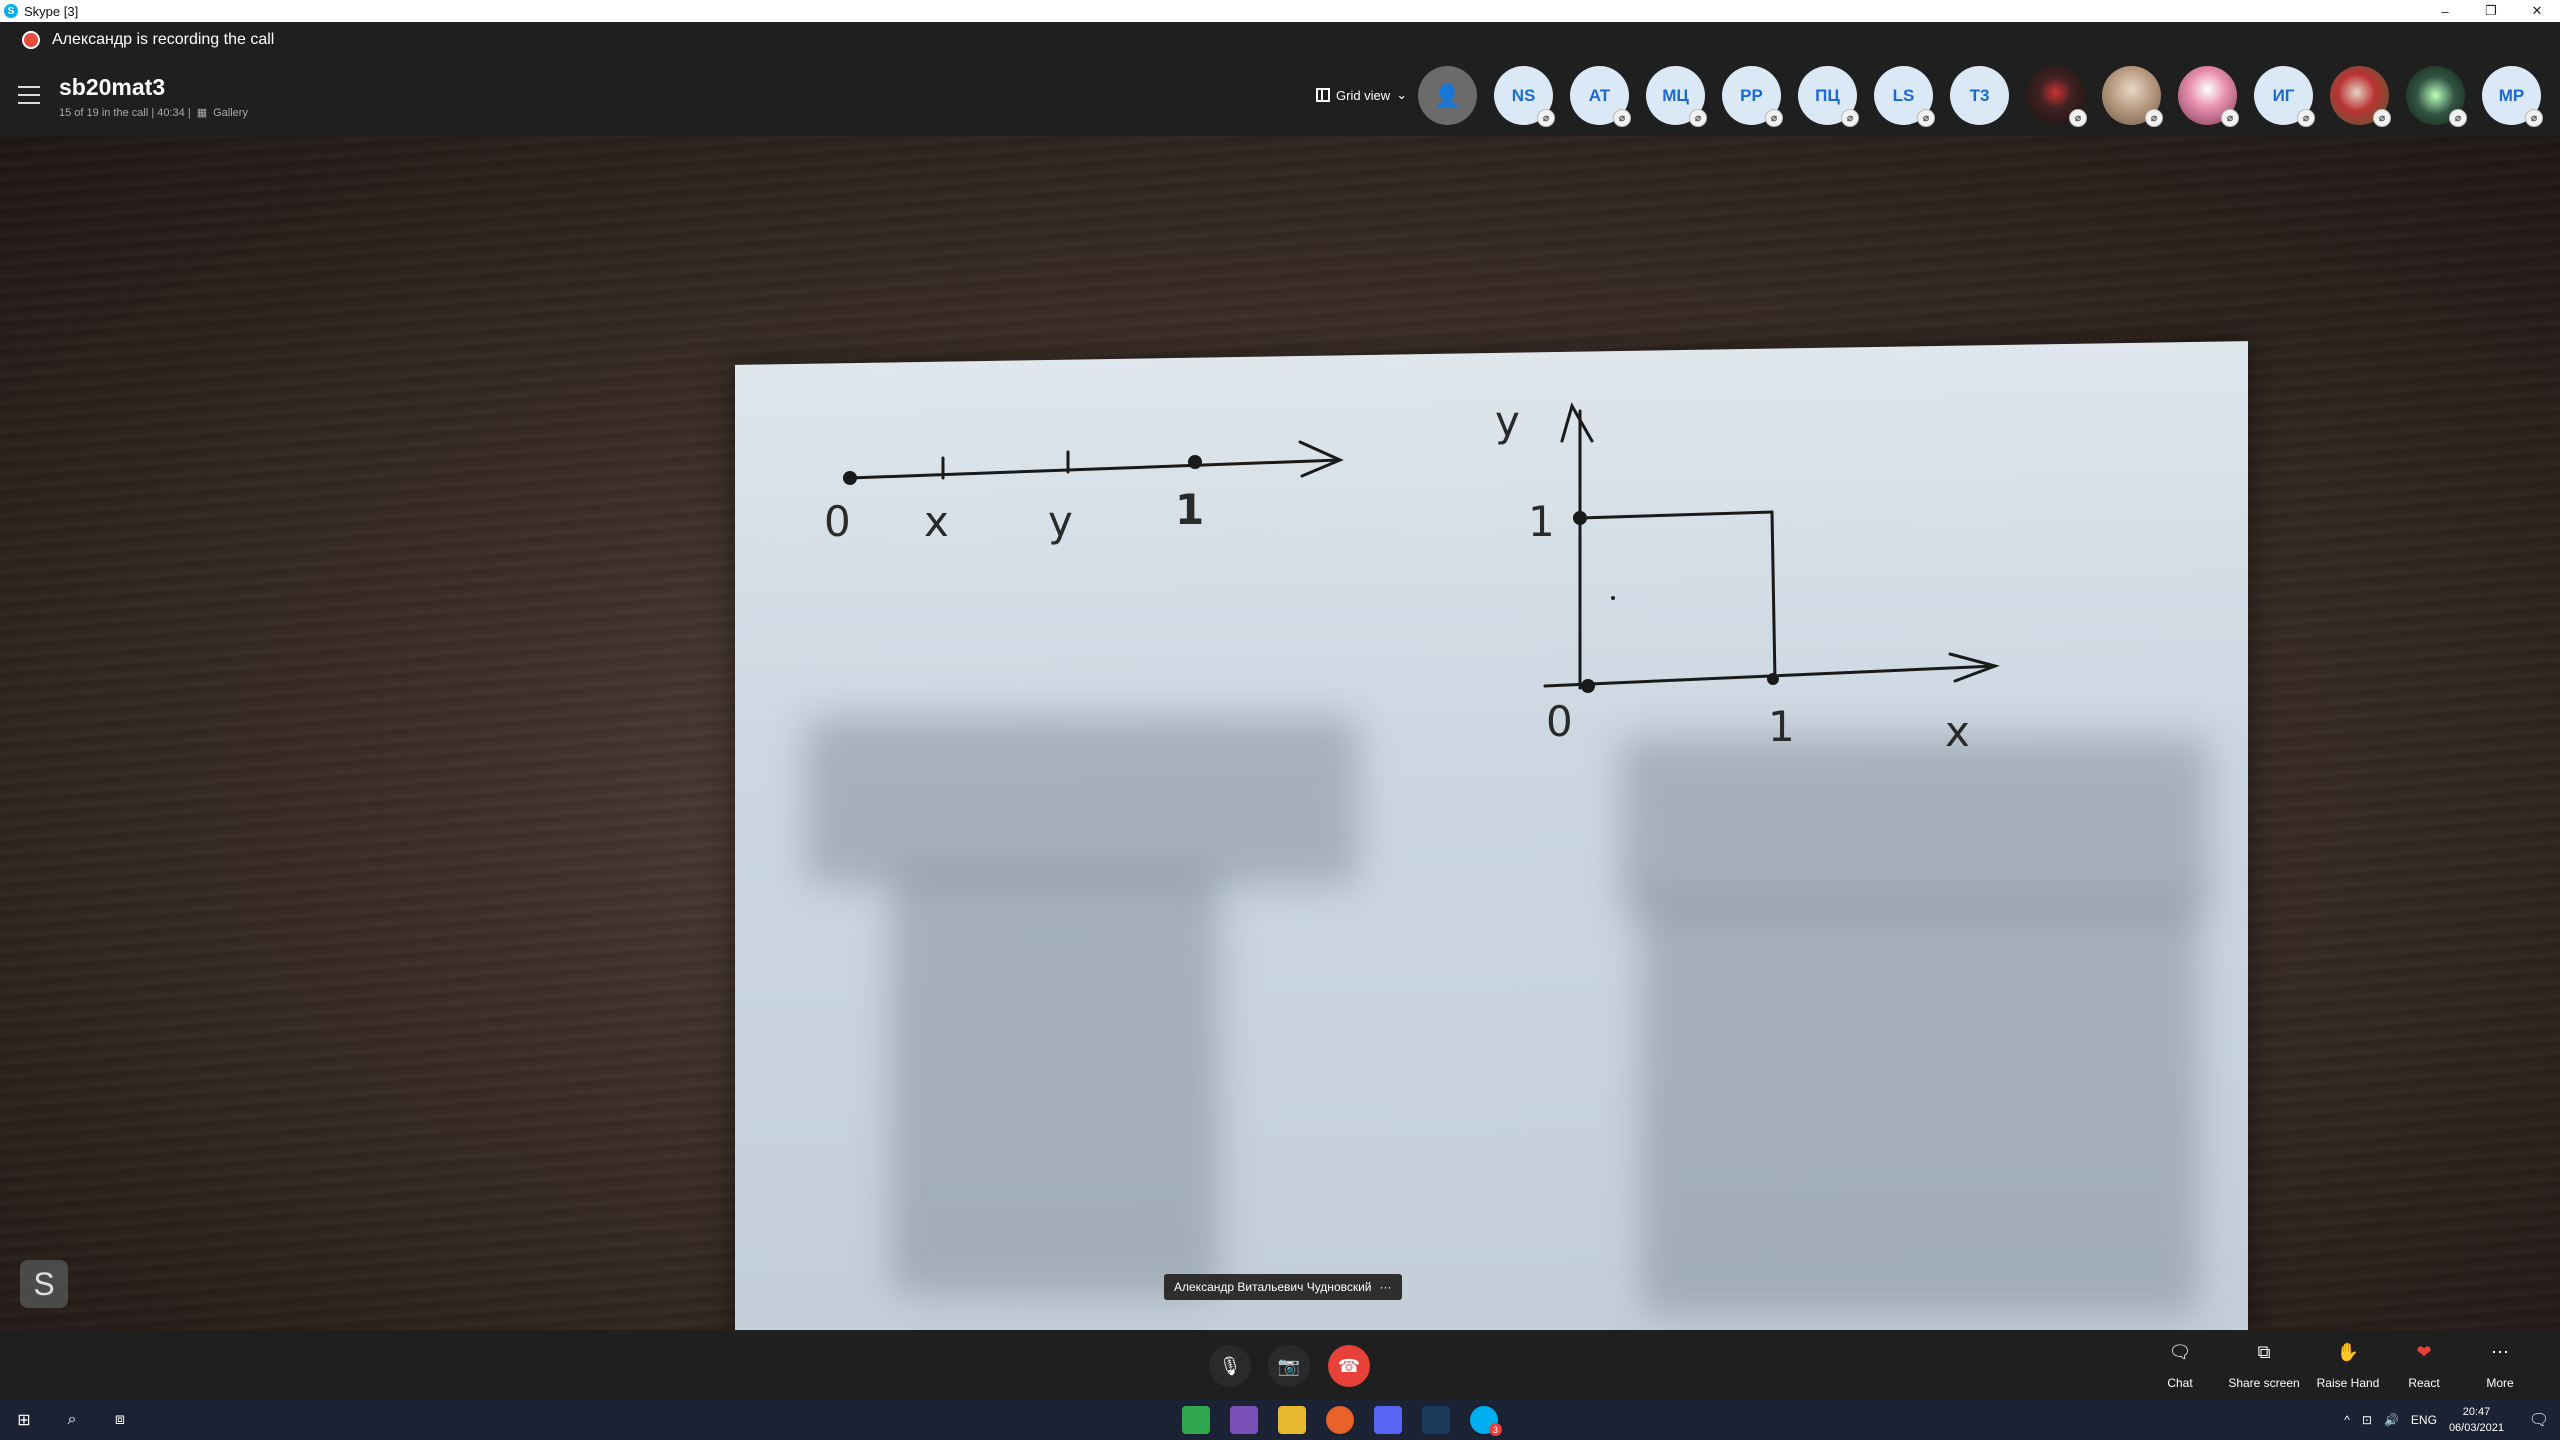  I want to click on window-controls: – ❐ ✕, so click(2491, 11).